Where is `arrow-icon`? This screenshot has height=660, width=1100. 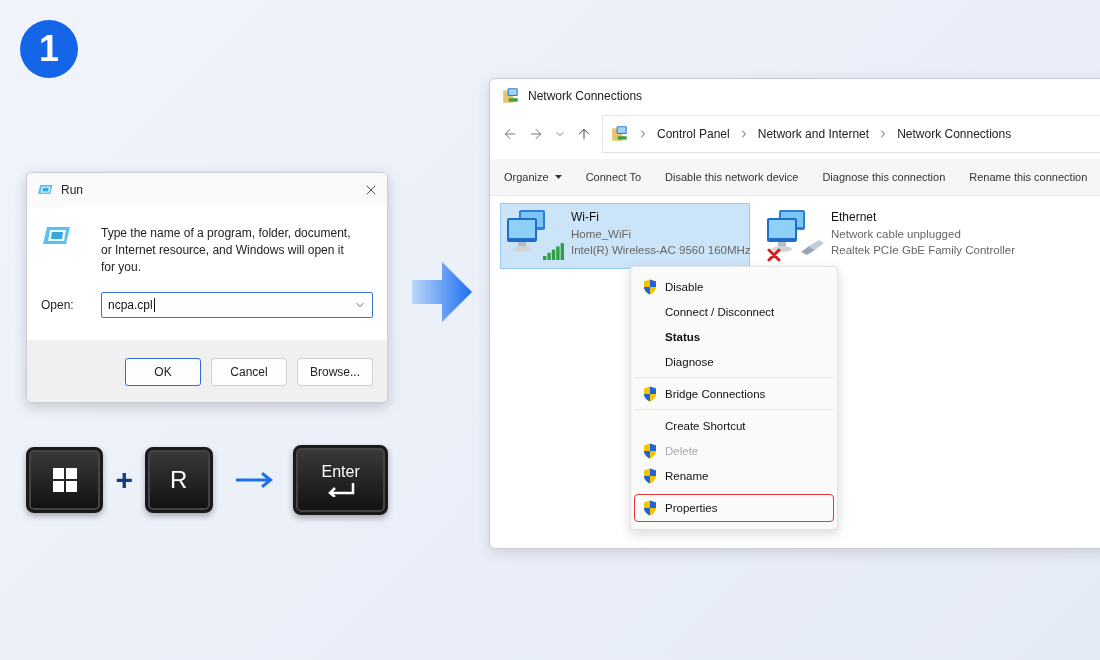 arrow-icon is located at coordinates (254, 480).